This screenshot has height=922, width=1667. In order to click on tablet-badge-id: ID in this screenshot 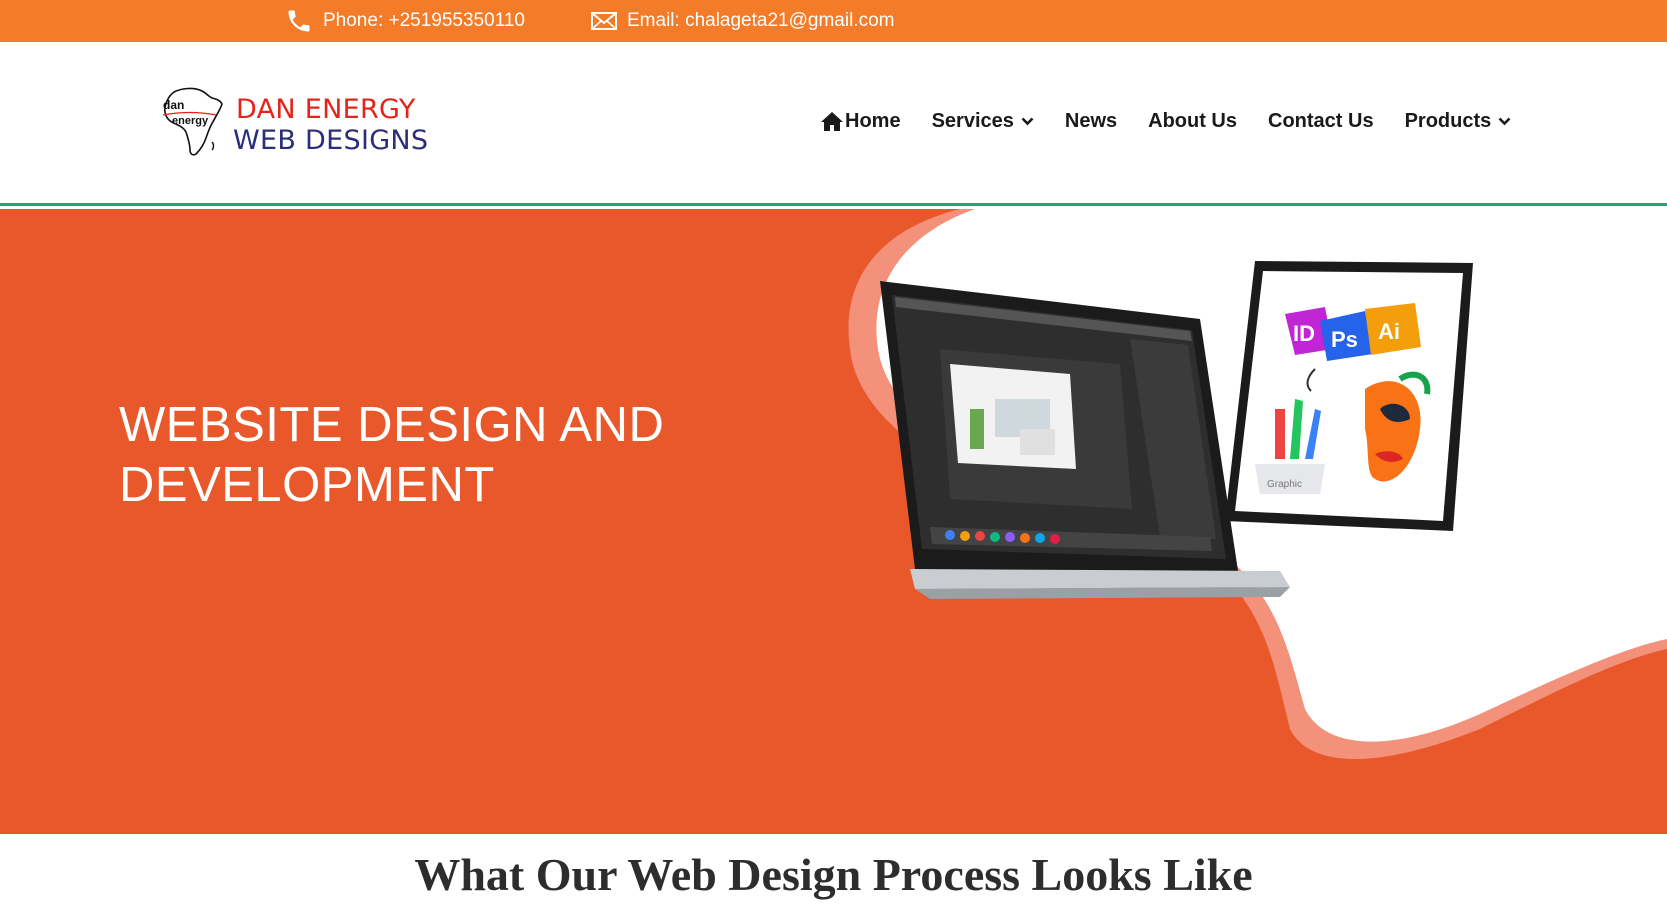, I will do `click(1304, 333)`.